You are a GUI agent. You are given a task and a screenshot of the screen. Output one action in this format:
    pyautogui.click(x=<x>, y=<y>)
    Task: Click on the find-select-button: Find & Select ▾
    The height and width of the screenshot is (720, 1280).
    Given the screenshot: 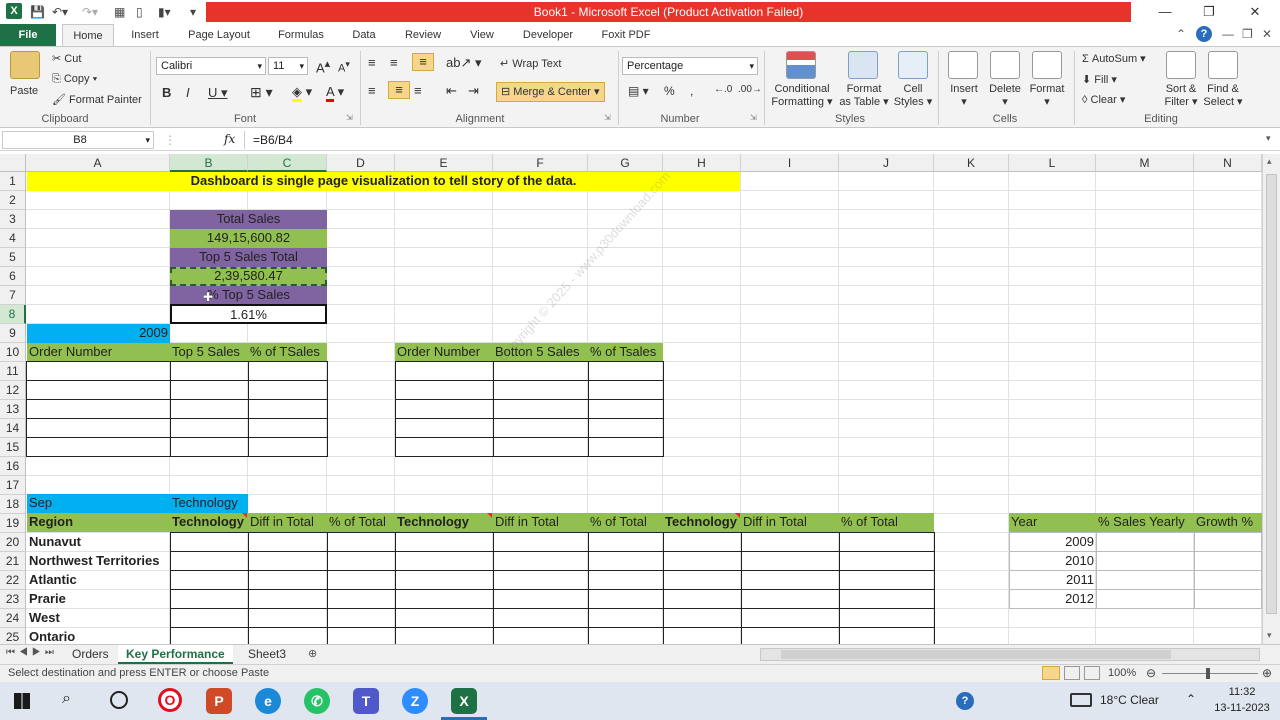 What is the action you would take?
    pyautogui.click(x=1223, y=95)
    